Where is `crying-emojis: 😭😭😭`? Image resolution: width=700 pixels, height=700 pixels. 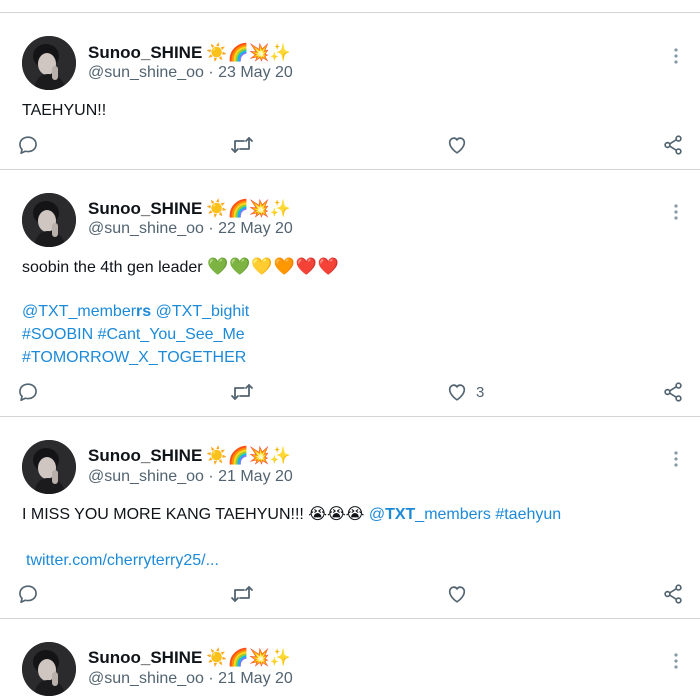 crying-emojis: 😭😭😭 is located at coordinates (336, 514).